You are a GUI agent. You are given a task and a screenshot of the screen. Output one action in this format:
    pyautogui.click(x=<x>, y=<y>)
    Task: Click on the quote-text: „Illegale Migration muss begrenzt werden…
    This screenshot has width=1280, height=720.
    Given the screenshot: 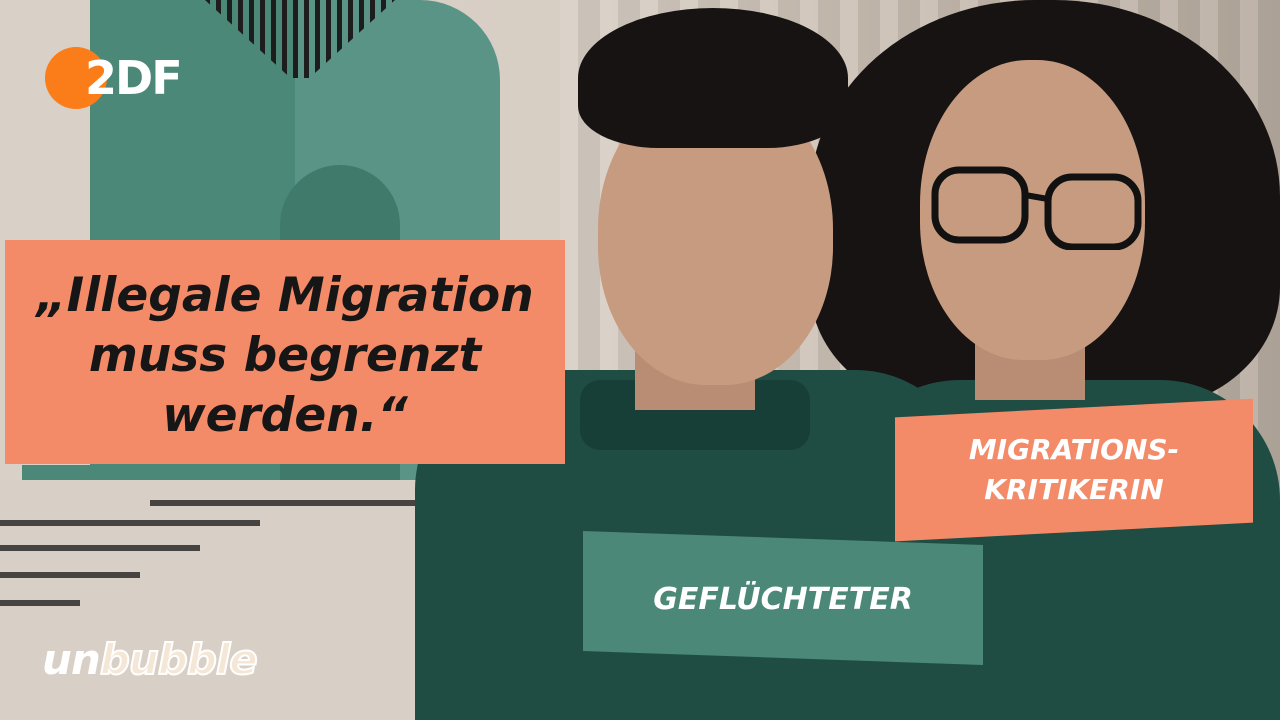 What is the action you would take?
    pyautogui.click(x=285, y=355)
    